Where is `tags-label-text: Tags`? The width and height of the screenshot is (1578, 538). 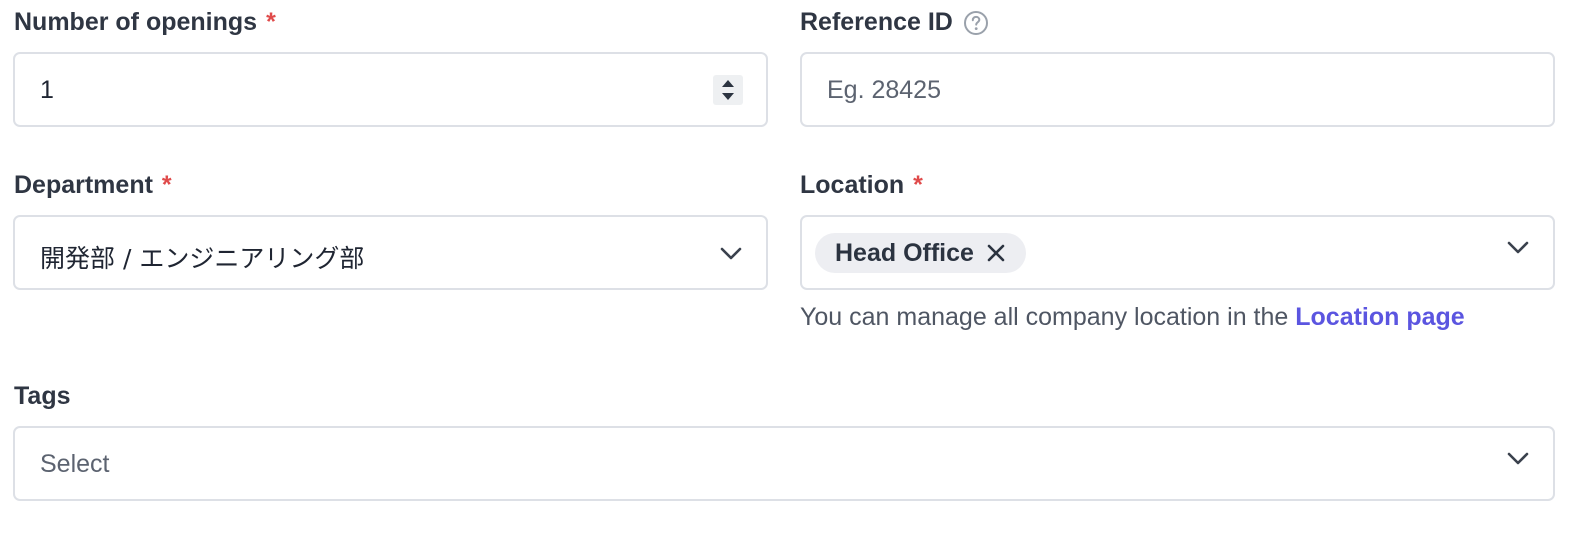
tags-label-text: Tags is located at coordinates (42, 396).